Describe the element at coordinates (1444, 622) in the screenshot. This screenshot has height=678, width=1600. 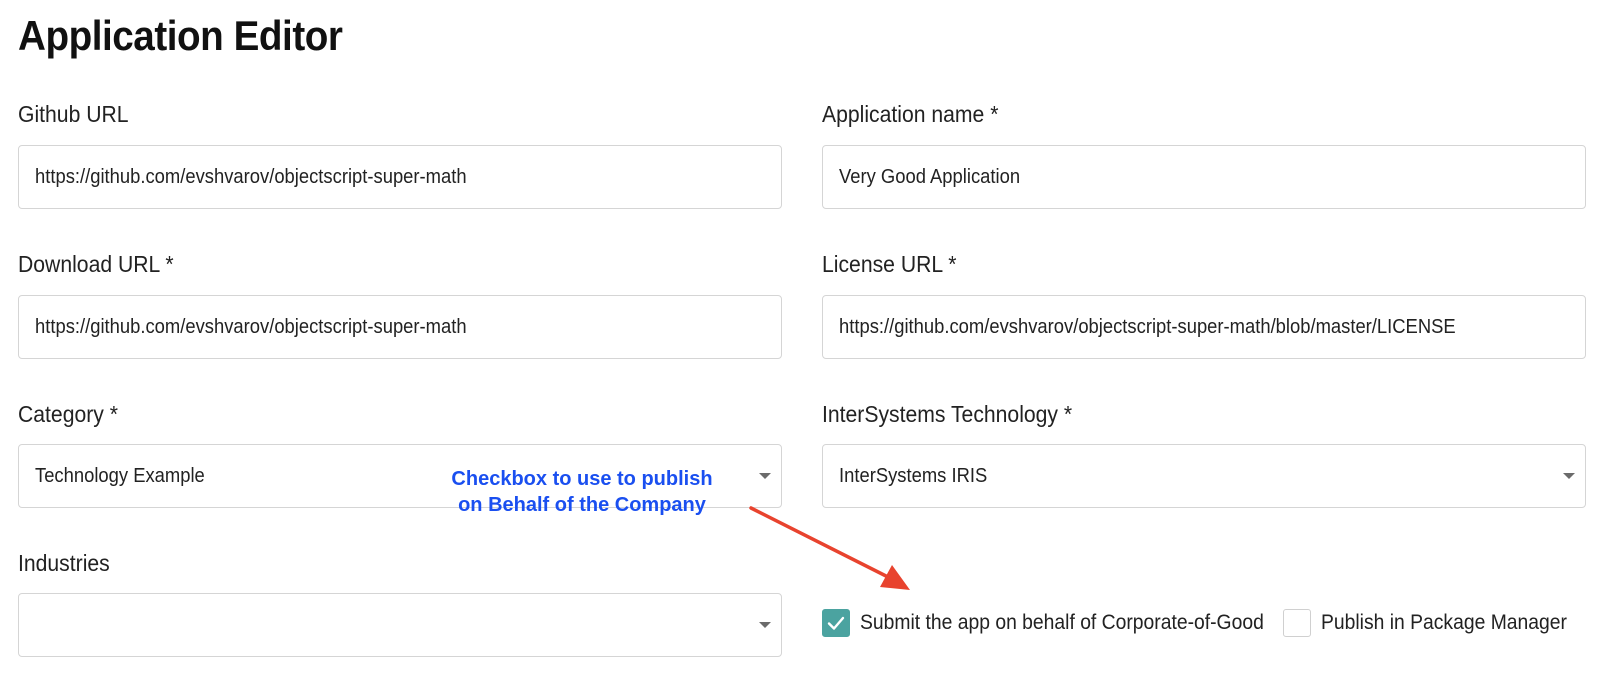
I see `publish-package-manager-label: Publish in Package Manager` at that location.